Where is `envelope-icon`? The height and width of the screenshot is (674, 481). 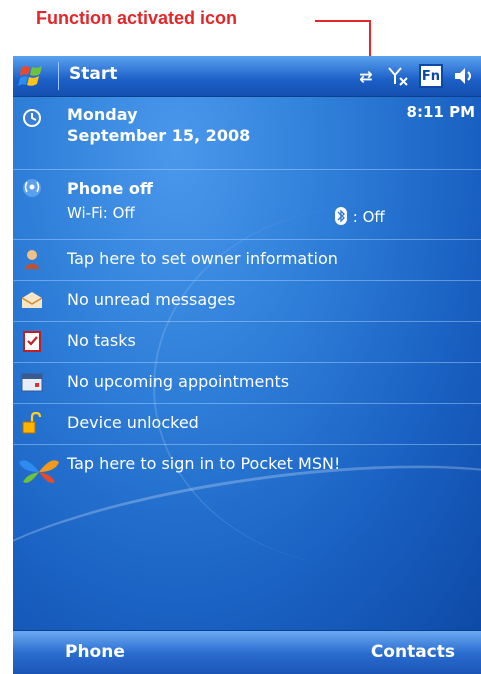
envelope-icon is located at coordinates (32, 300).